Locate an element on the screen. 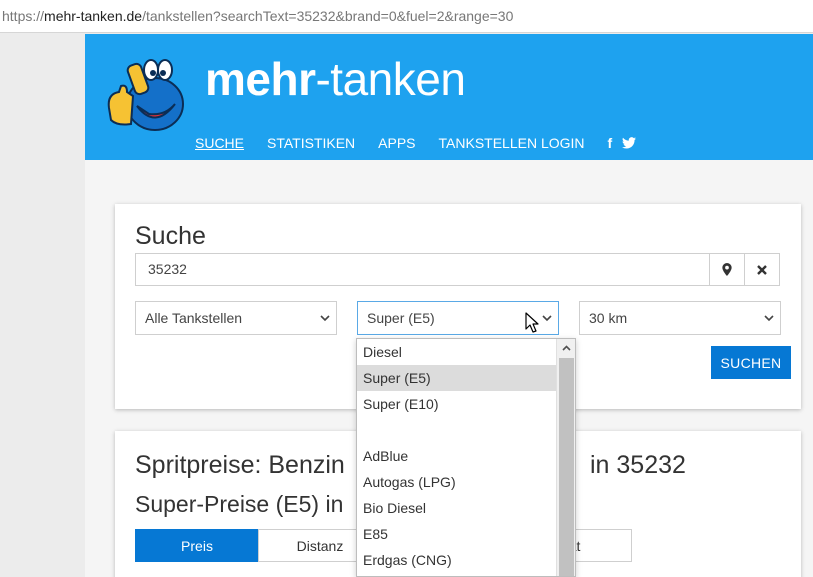 The width and height of the screenshot is (813, 577). fuel-option-separator is located at coordinates (457, 430).